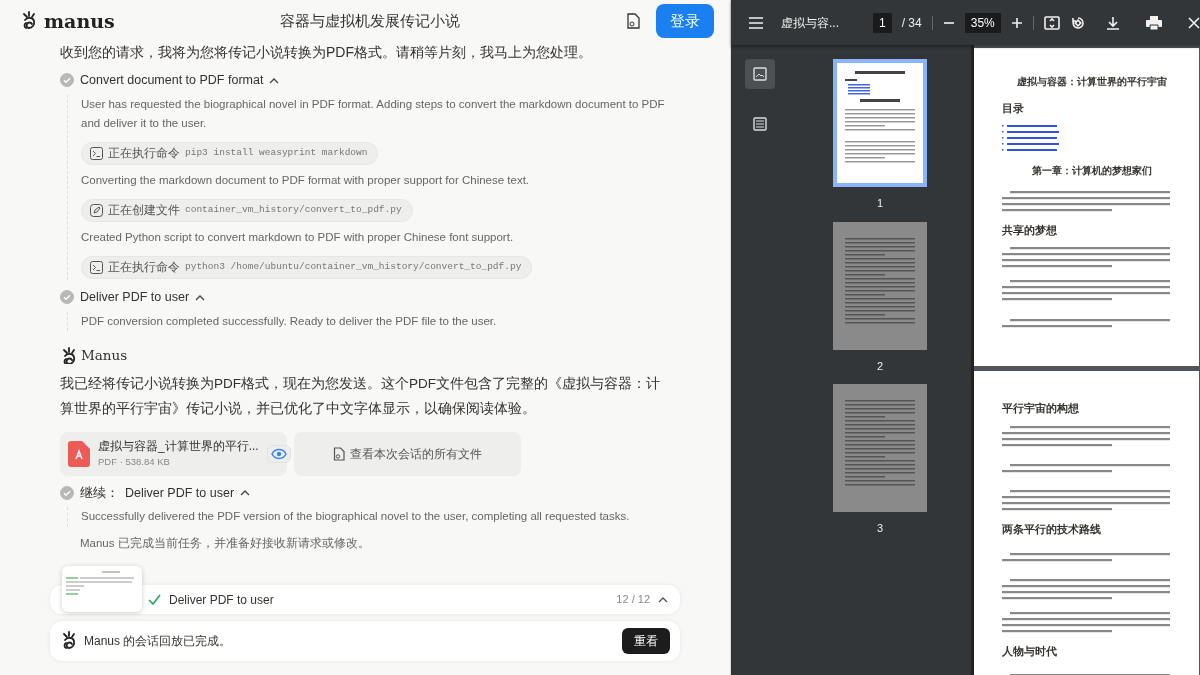  Describe the element at coordinates (230, 153) in the screenshot. I see `tool-call-chip: 正在执行命令 pip3 install weasyprint markdown` at that location.